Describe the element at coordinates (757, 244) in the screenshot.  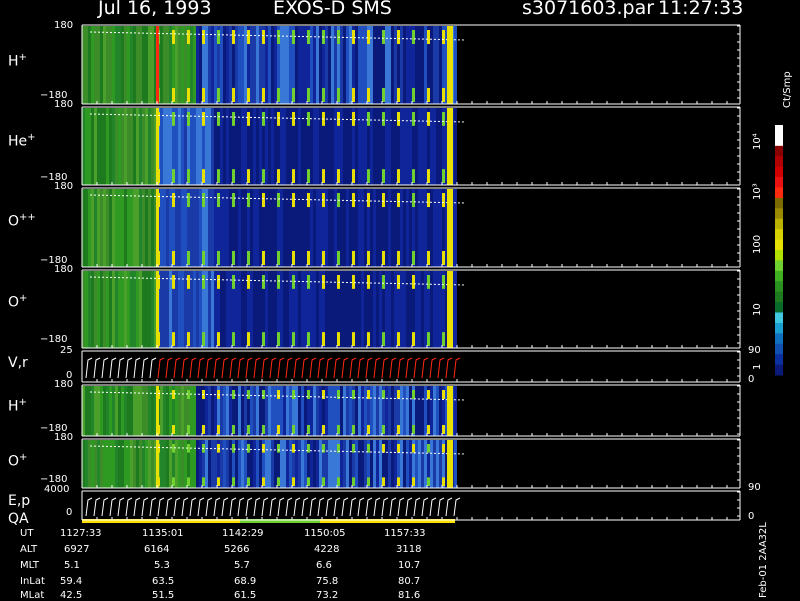
I see `colorbar-tick-100: 100` at that location.